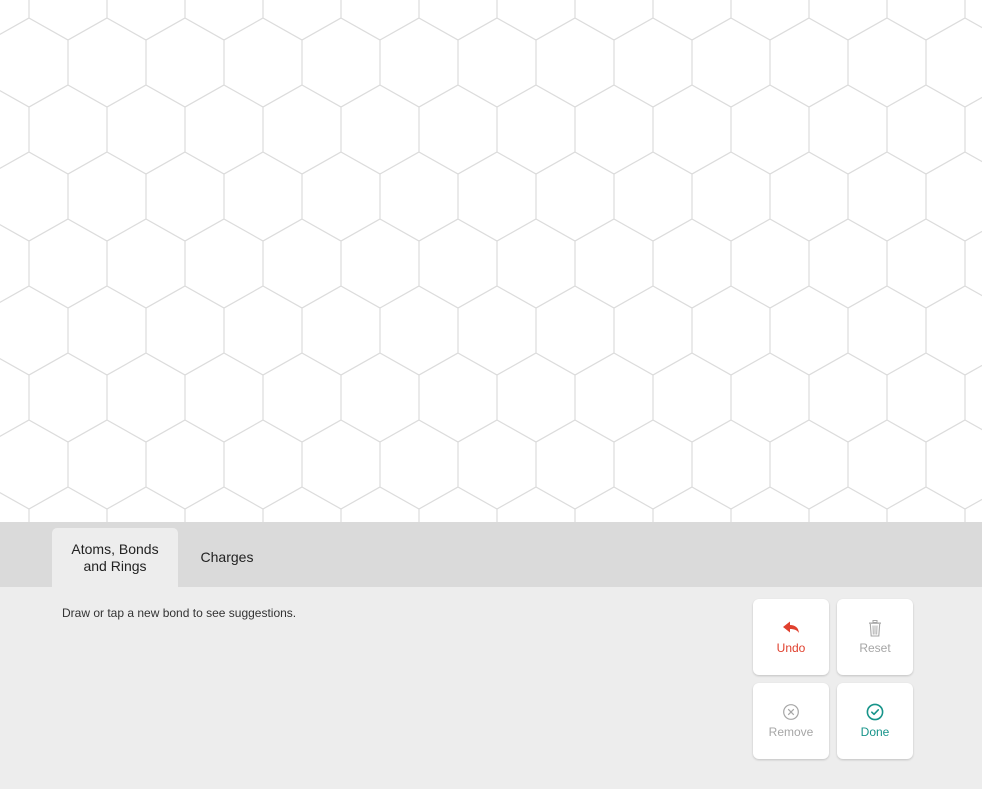  What do you see at coordinates (791, 721) in the screenshot?
I see `remove-button: Remove` at bounding box center [791, 721].